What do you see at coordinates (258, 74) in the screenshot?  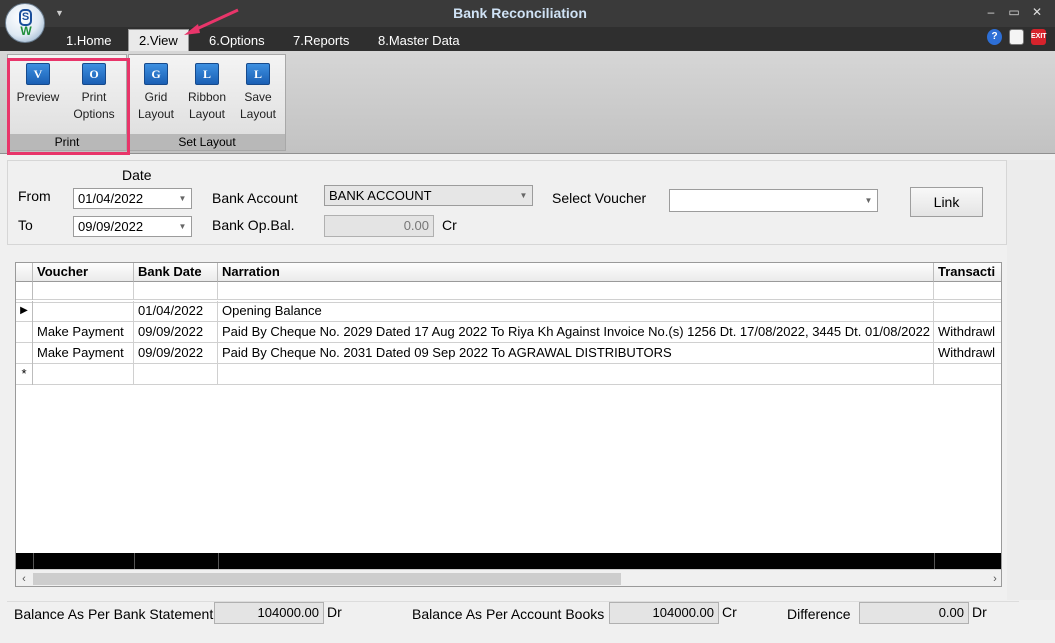 I see `save-layout-icon: L` at bounding box center [258, 74].